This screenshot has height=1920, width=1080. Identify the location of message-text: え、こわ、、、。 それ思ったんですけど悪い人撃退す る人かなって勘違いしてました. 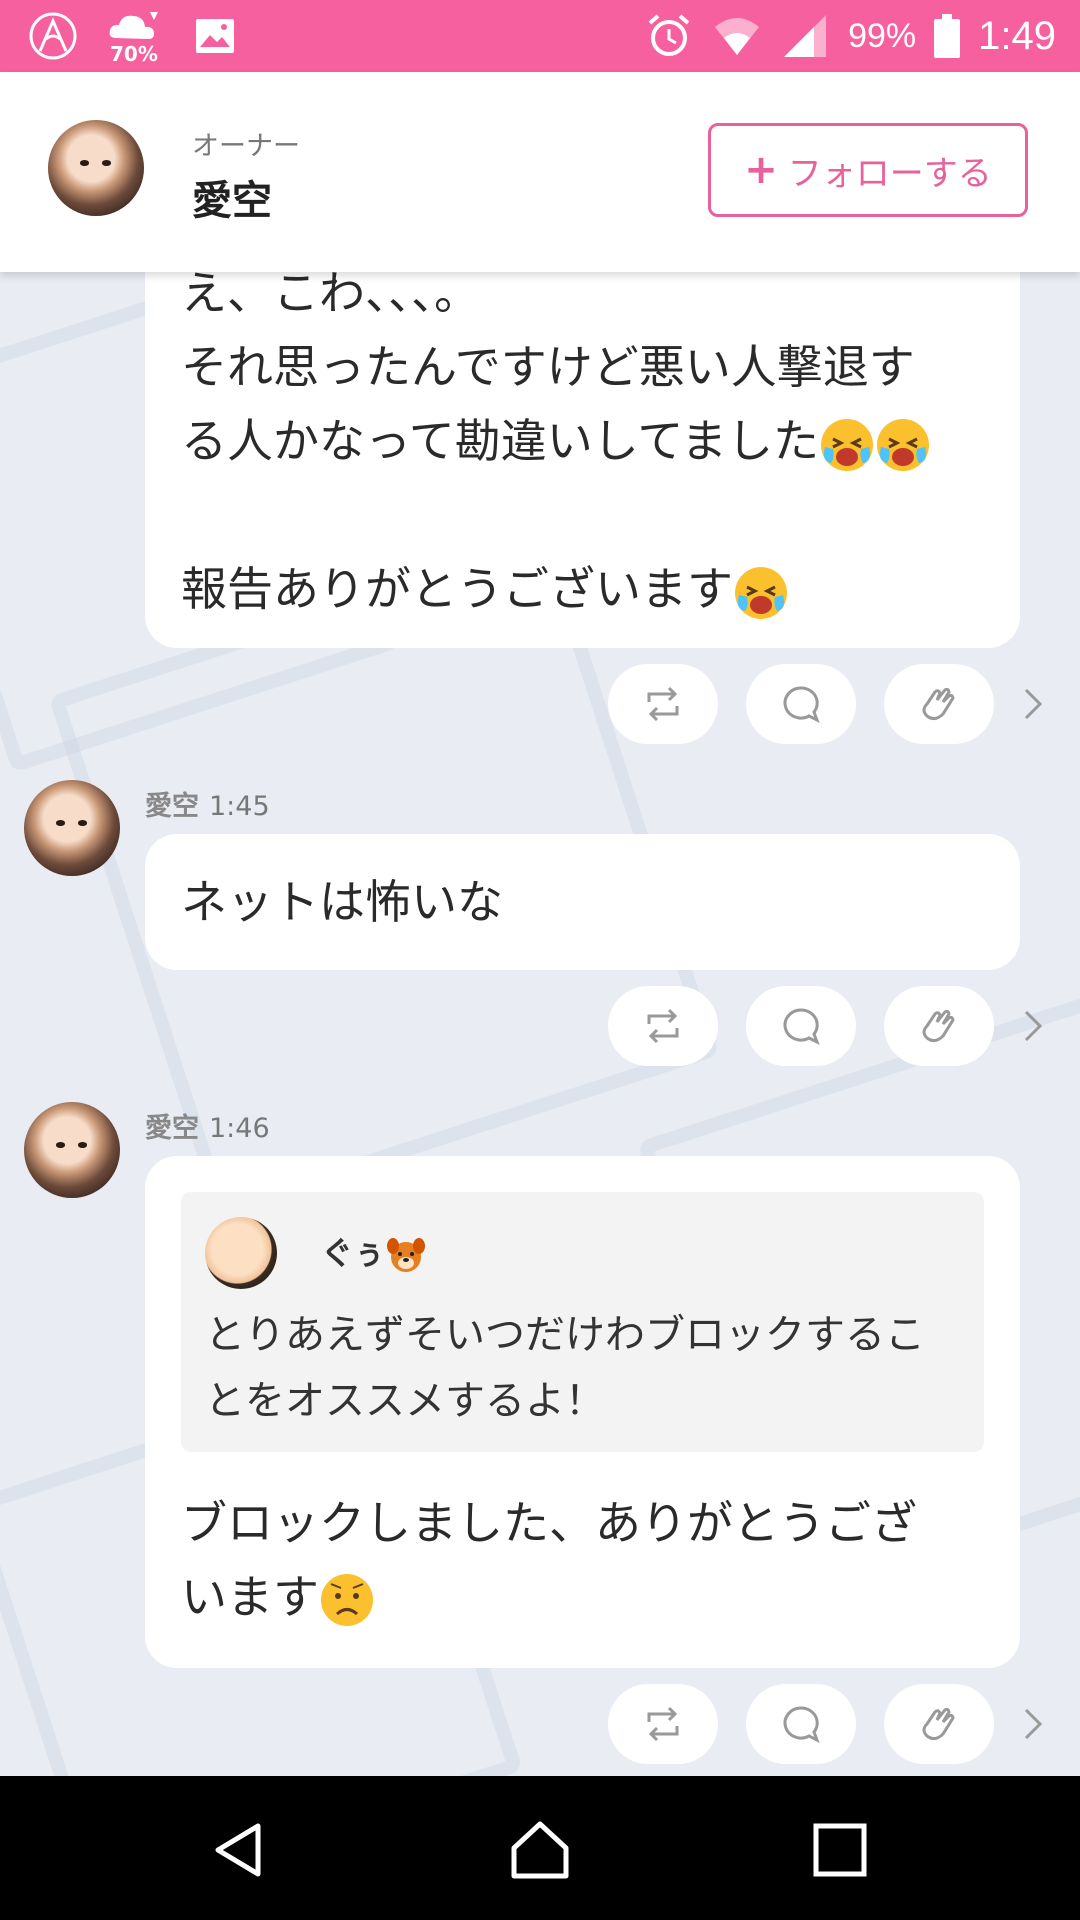
(548, 370).